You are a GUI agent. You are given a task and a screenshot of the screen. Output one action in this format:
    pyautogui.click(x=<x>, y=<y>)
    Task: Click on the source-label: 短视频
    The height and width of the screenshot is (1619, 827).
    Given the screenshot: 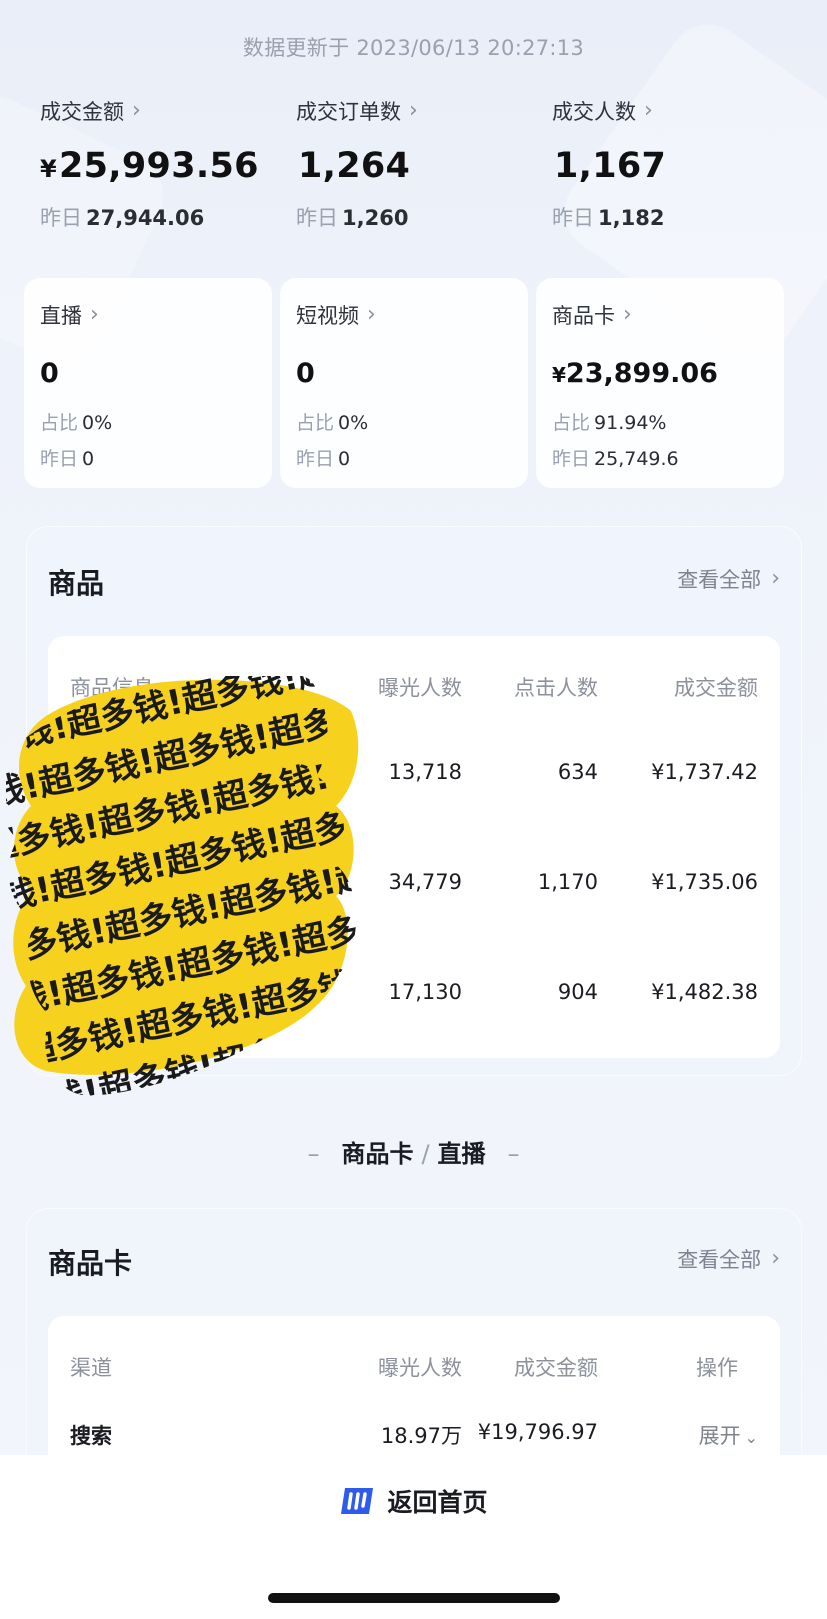 What is the action you would take?
    pyautogui.click(x=327, y=316)
    